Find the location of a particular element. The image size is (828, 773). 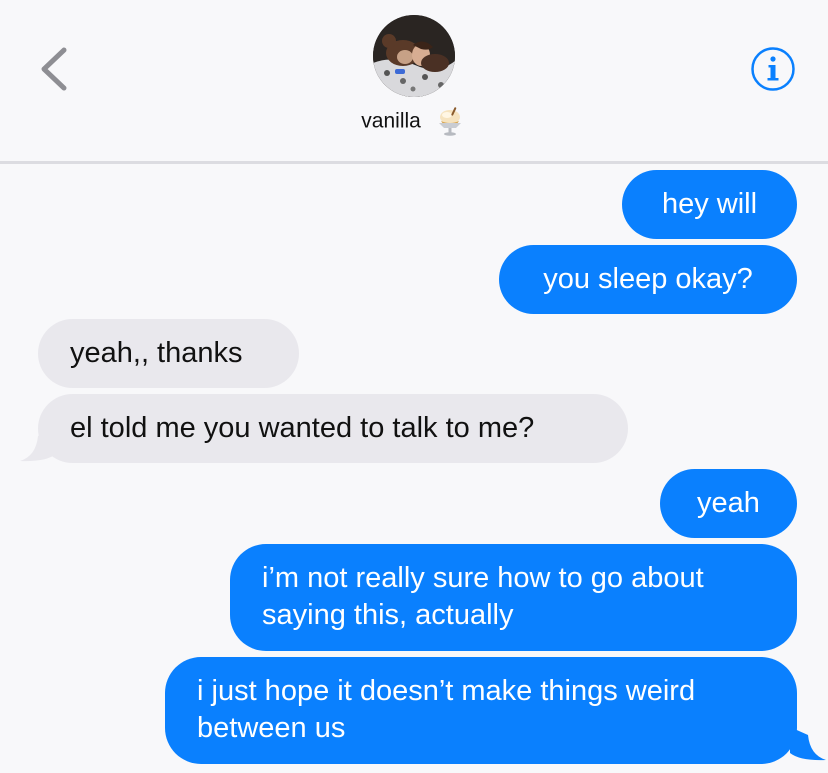

ice-cream-emoji-icon is located at coordinates (450, 121).